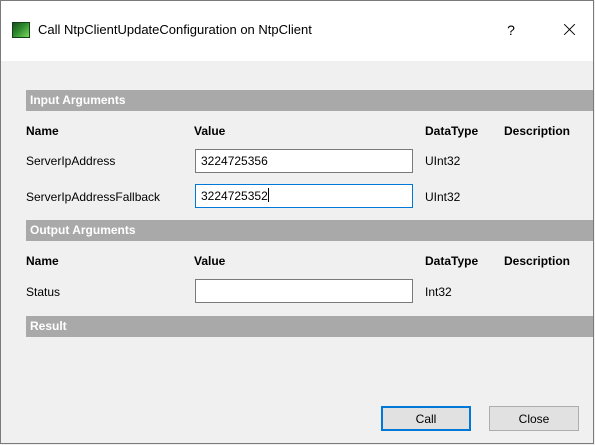 This screenshot has width=595, height=445. Describe the element at coordinates (234, 161) in the screenshot. I see `field-value: 3224725356` at that location.